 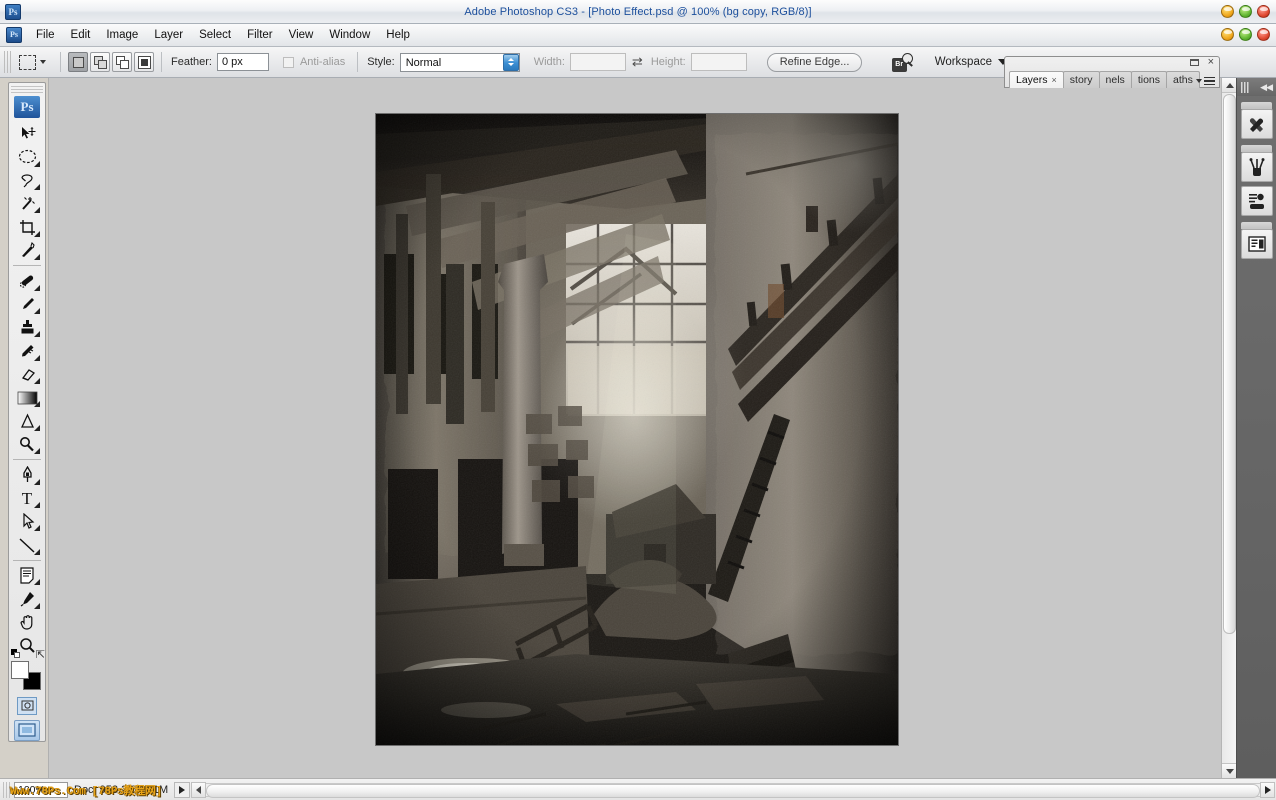 I want to click on tab-actions: tions, so click(x=1148, y=79).